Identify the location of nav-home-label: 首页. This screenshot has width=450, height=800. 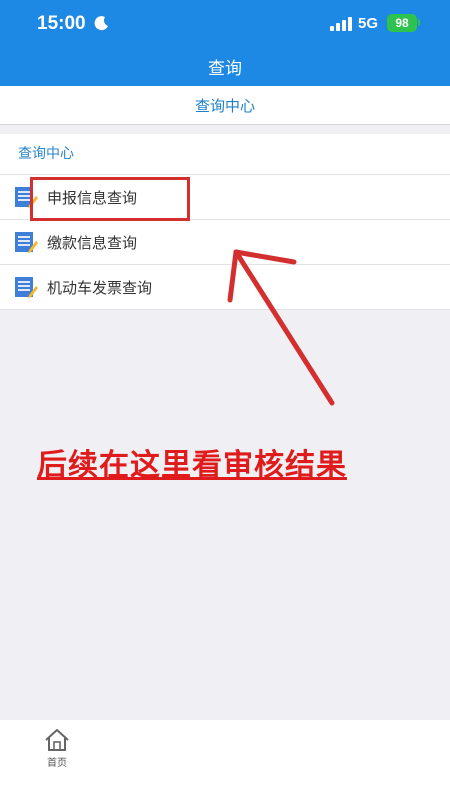
(57, 763).